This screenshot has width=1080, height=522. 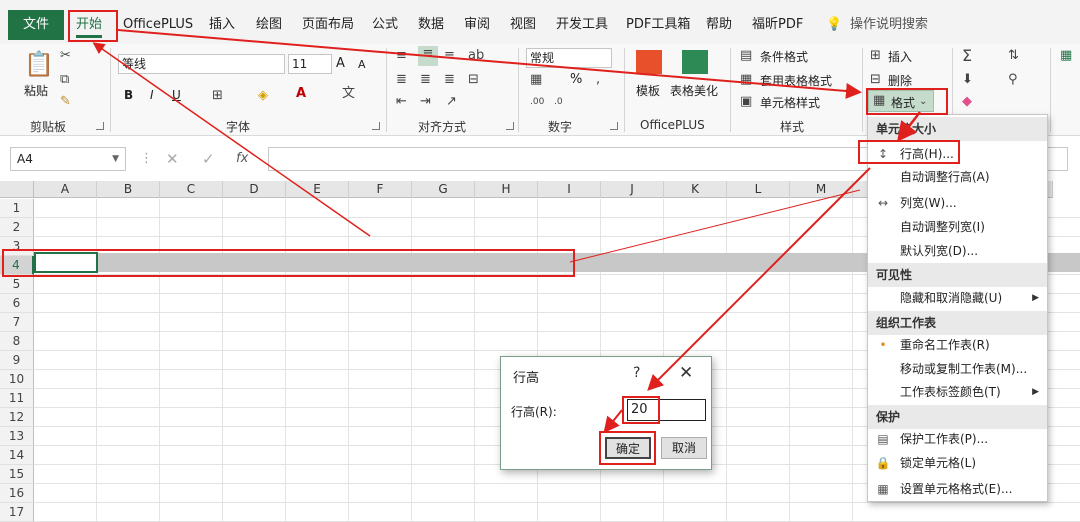 What do you see at coordinates (1013, 80) in the screenshot?
I see `find-icon: ⚲` at bounding box center [1013, 80].